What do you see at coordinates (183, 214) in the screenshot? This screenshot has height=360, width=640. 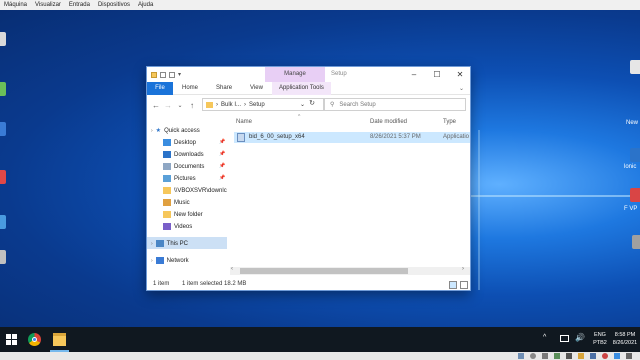 I see `nav-new-folder: New folder` at bounding box center [183, 214].